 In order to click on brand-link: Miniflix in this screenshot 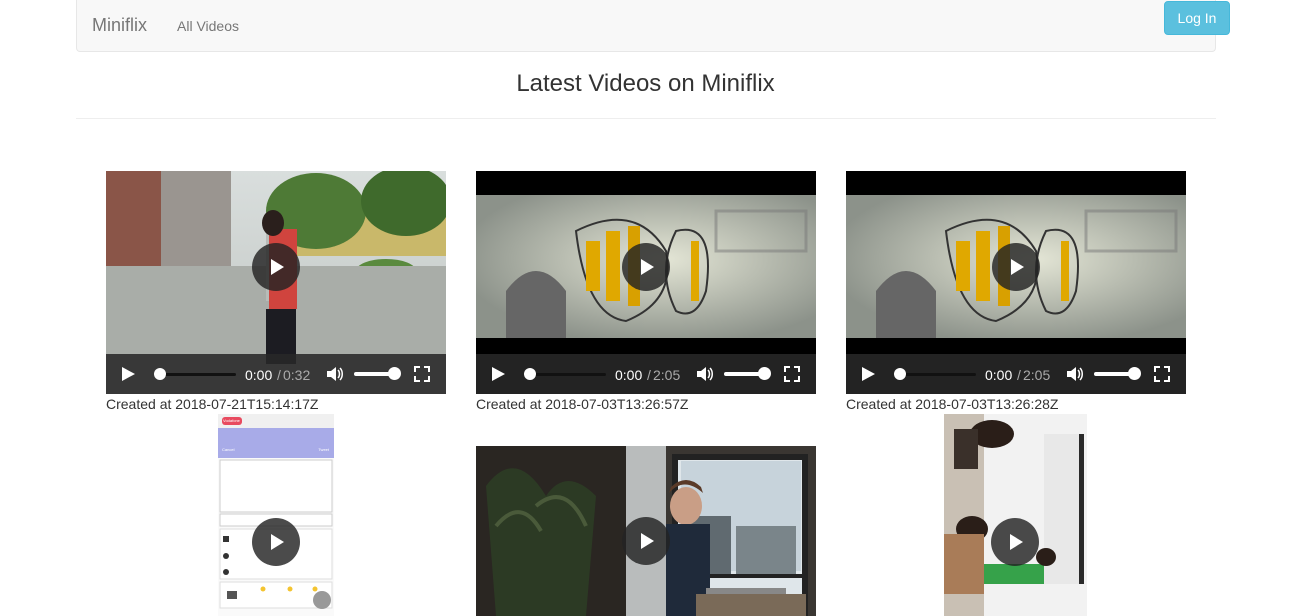, I will do `click(119, 25)`.